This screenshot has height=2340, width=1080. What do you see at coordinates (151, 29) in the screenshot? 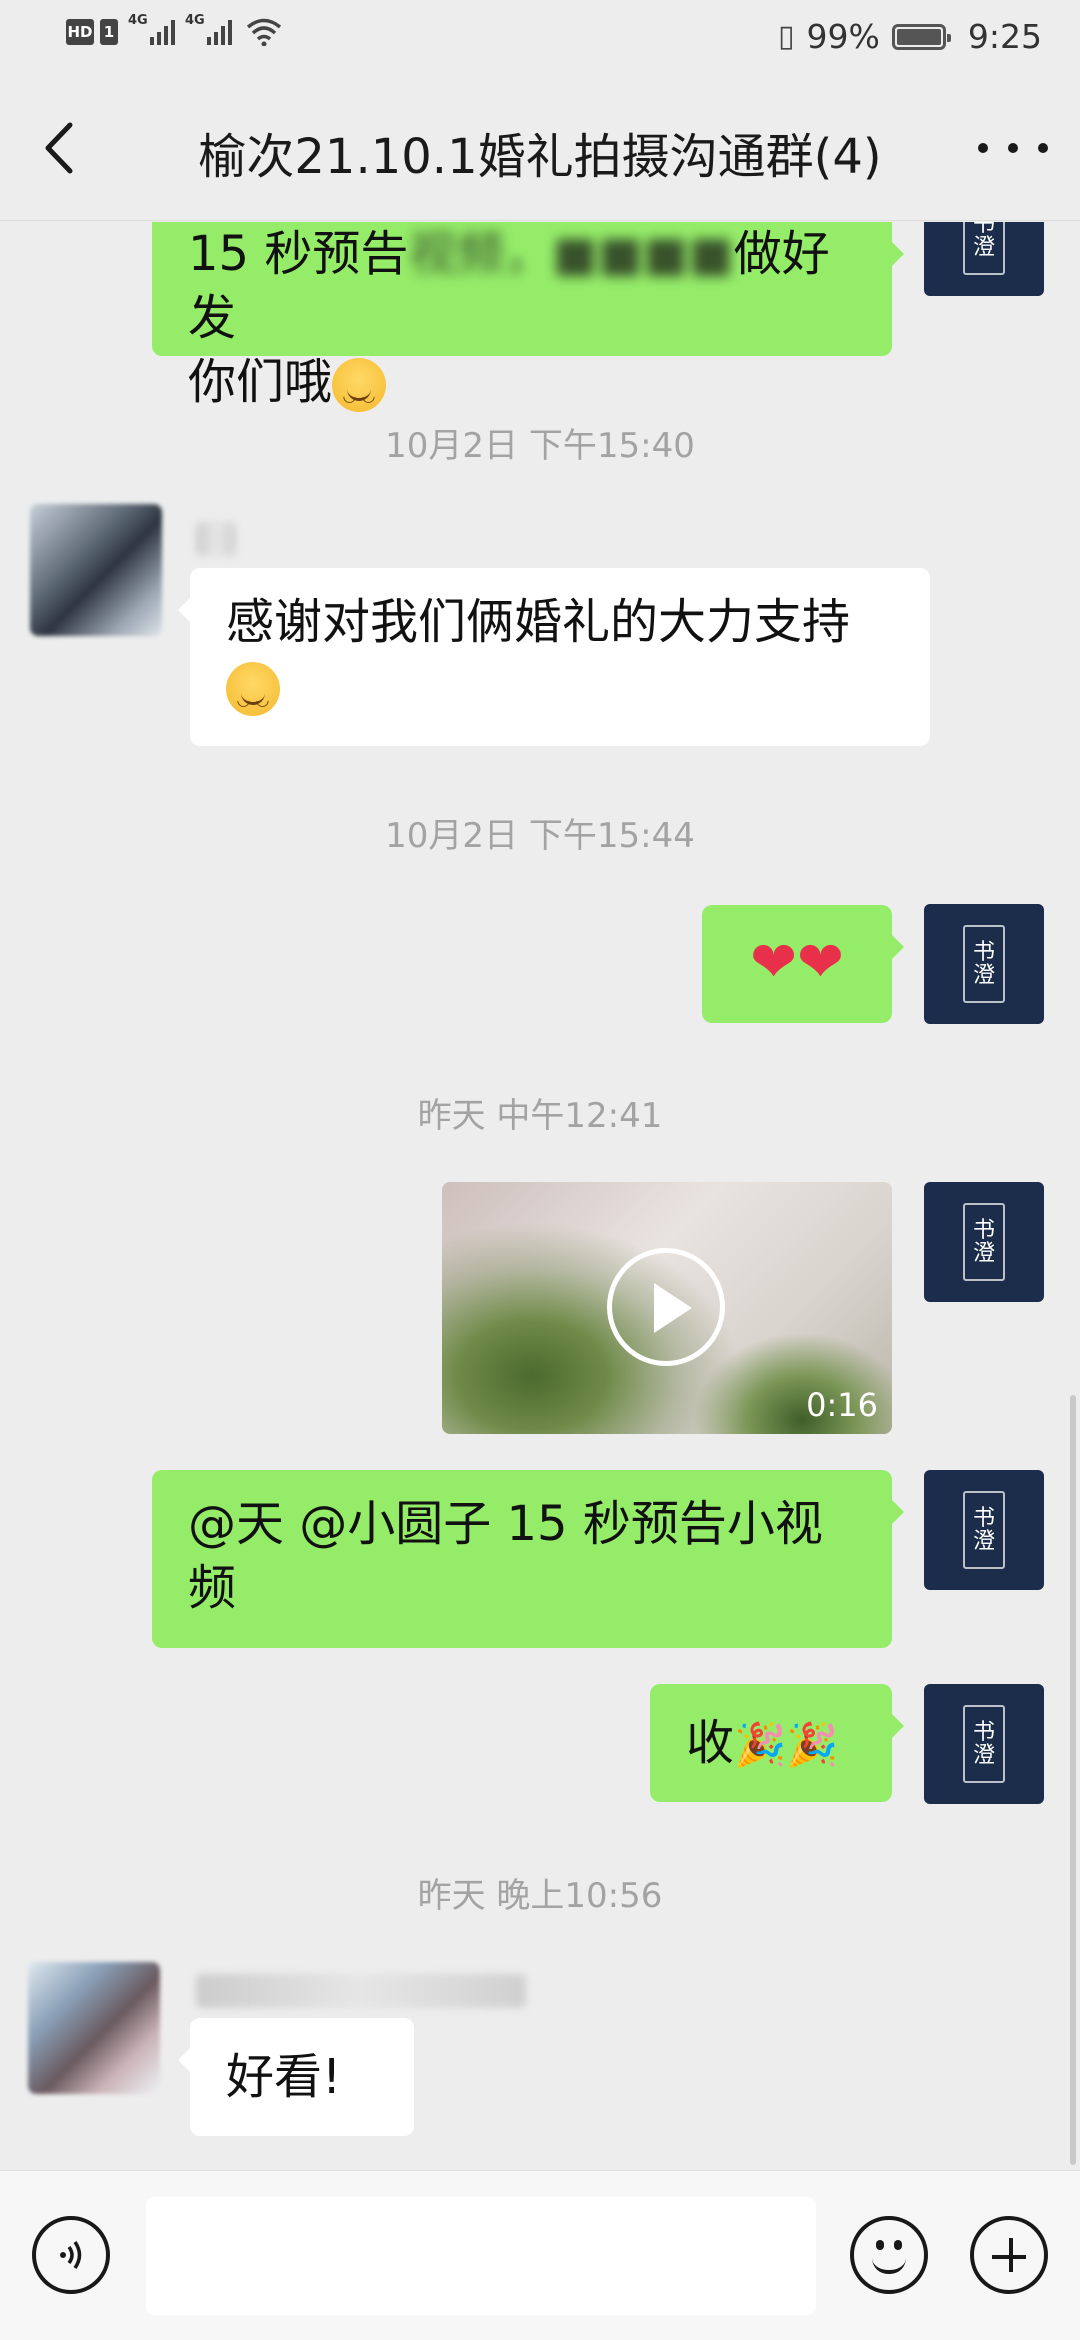
I see `signal-icon-1: 4G` at bounding box center [151, 29].